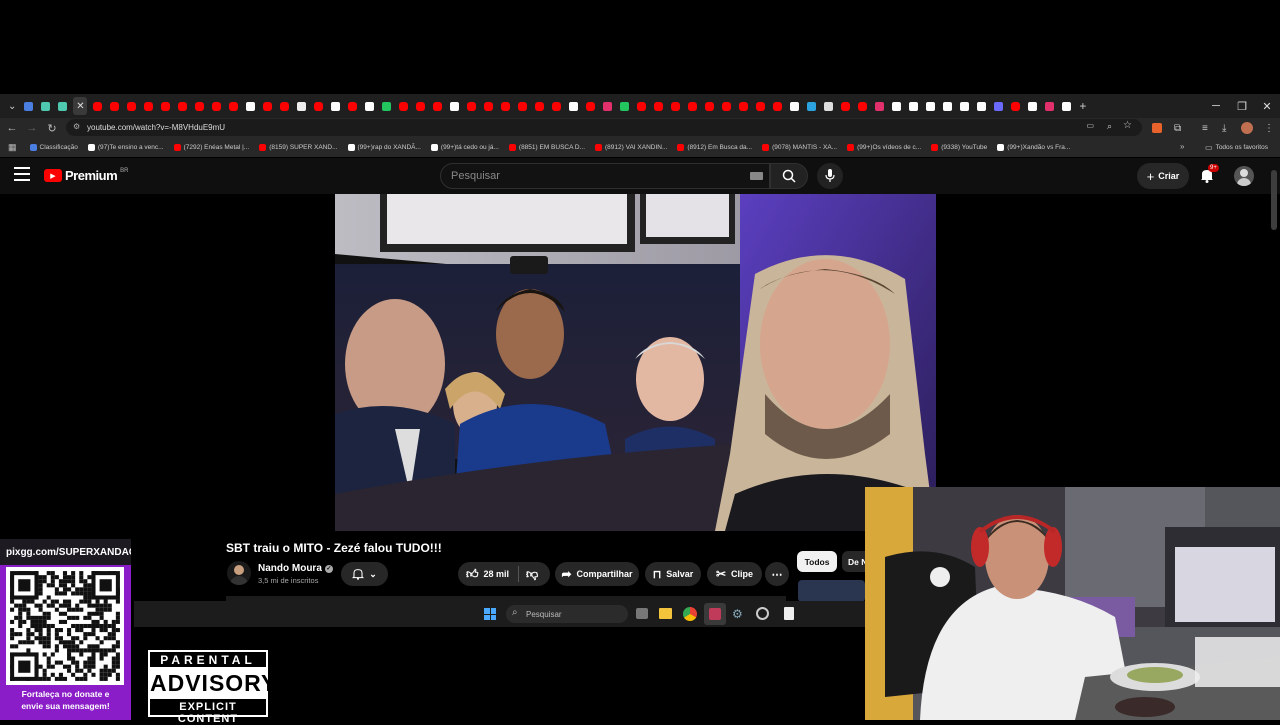 This screenshot has height=725, width=1280. Describe the element at coordinates (54, 147) in the screenshot. I see `bookmark-item: Classificação` at that location.